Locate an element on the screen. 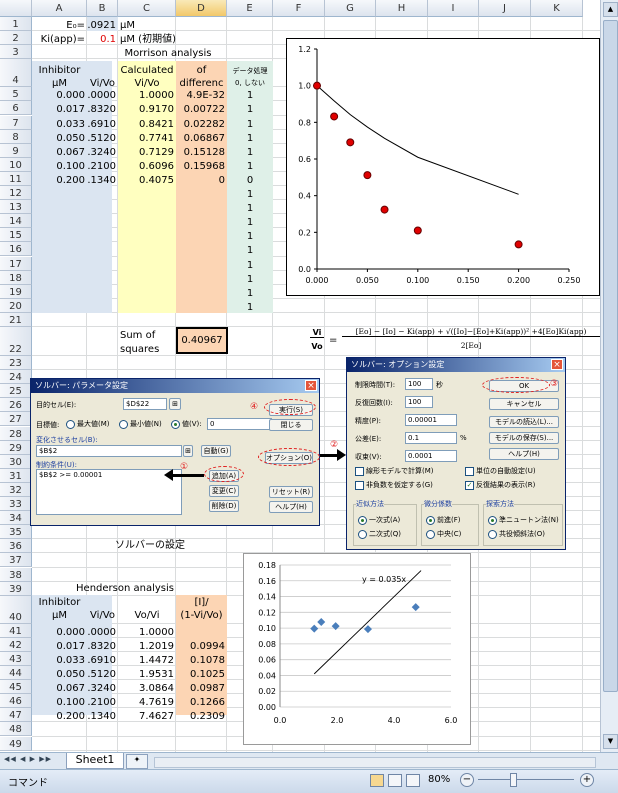 The image size is (618, 793). henderson-cell: 0.033 is located at coordinates (59, 659).